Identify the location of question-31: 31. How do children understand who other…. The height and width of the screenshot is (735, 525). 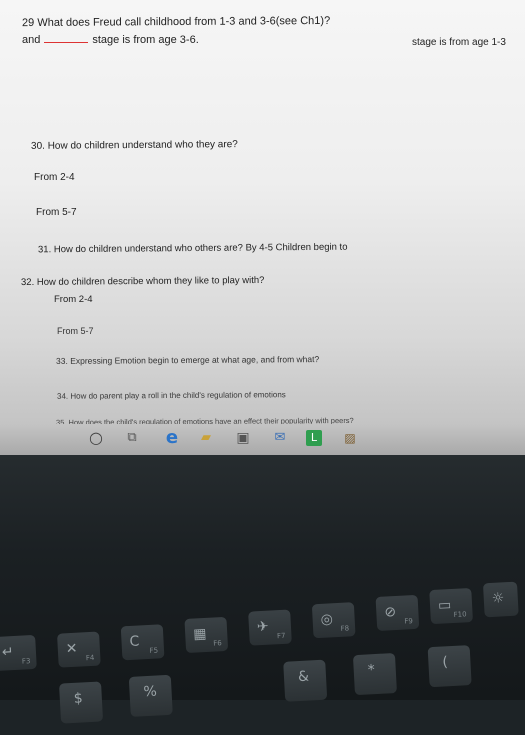
(192, 248).